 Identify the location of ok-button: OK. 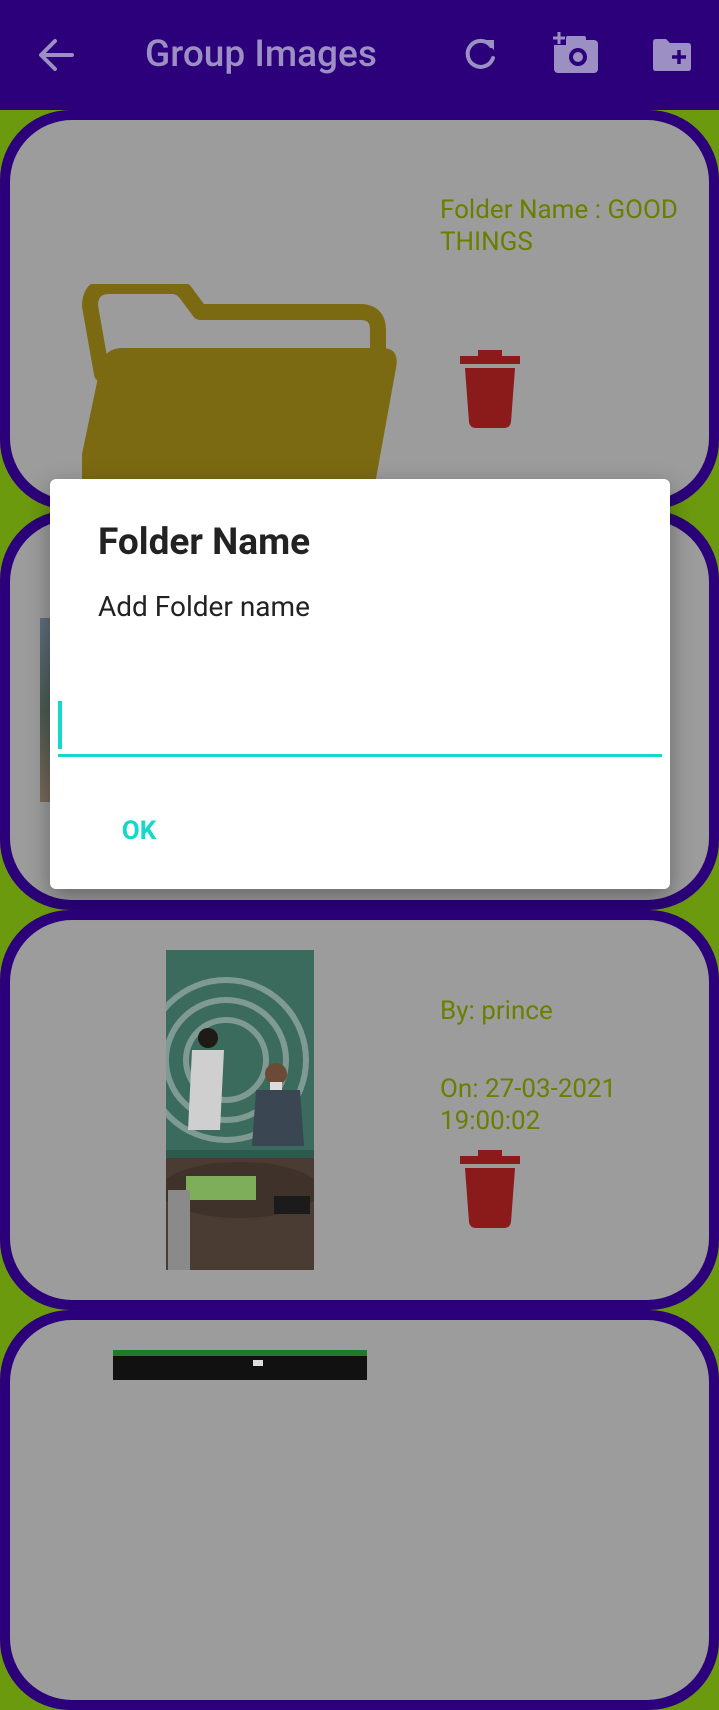
(139, 831).